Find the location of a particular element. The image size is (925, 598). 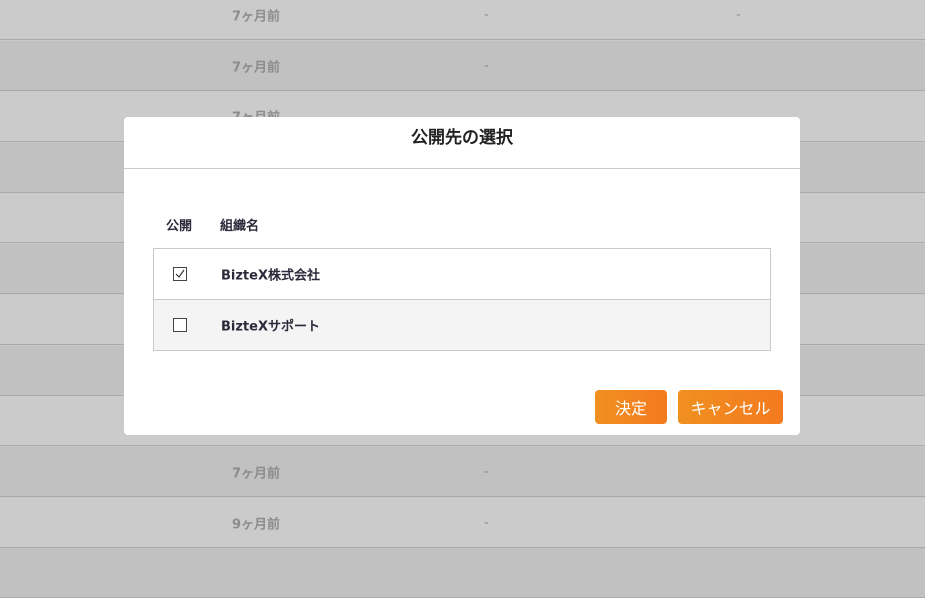

check-icon is located at coordinates (180, 273).